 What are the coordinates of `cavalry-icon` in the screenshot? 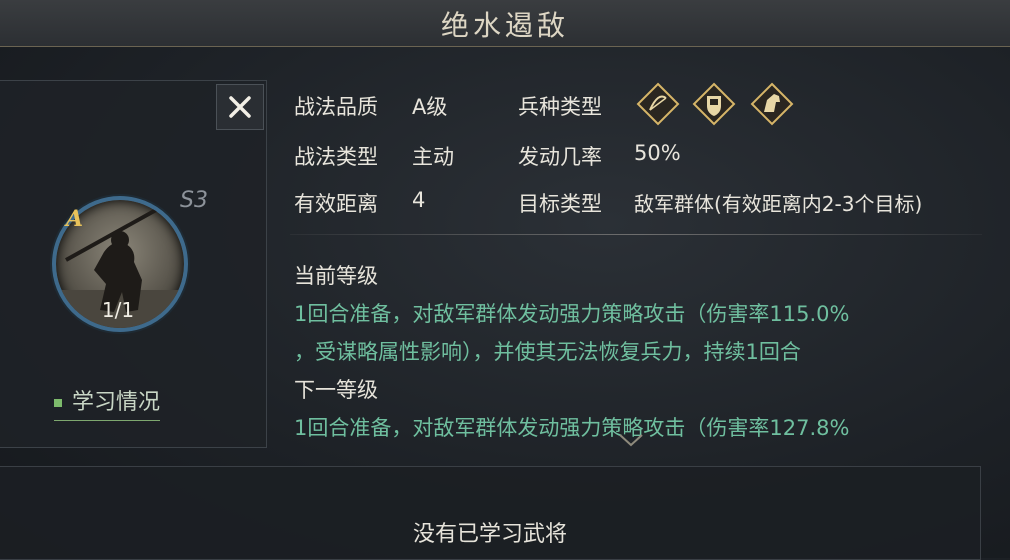 It's located at (772, 104).